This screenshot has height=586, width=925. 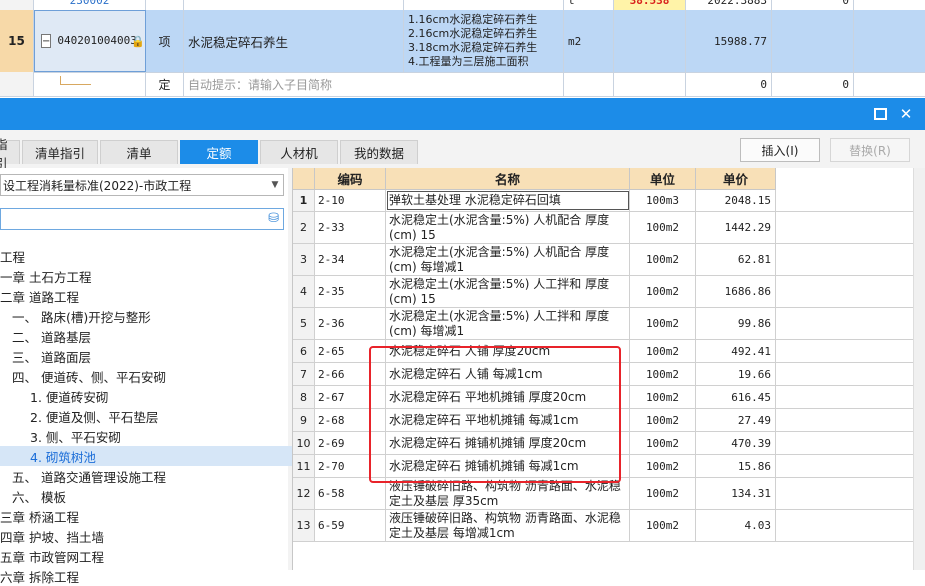 What do you see at coordinates (143, 576) in the screenshot?
I see `tree-item: 六章 拆除工程` at bounding box center [143, 576].